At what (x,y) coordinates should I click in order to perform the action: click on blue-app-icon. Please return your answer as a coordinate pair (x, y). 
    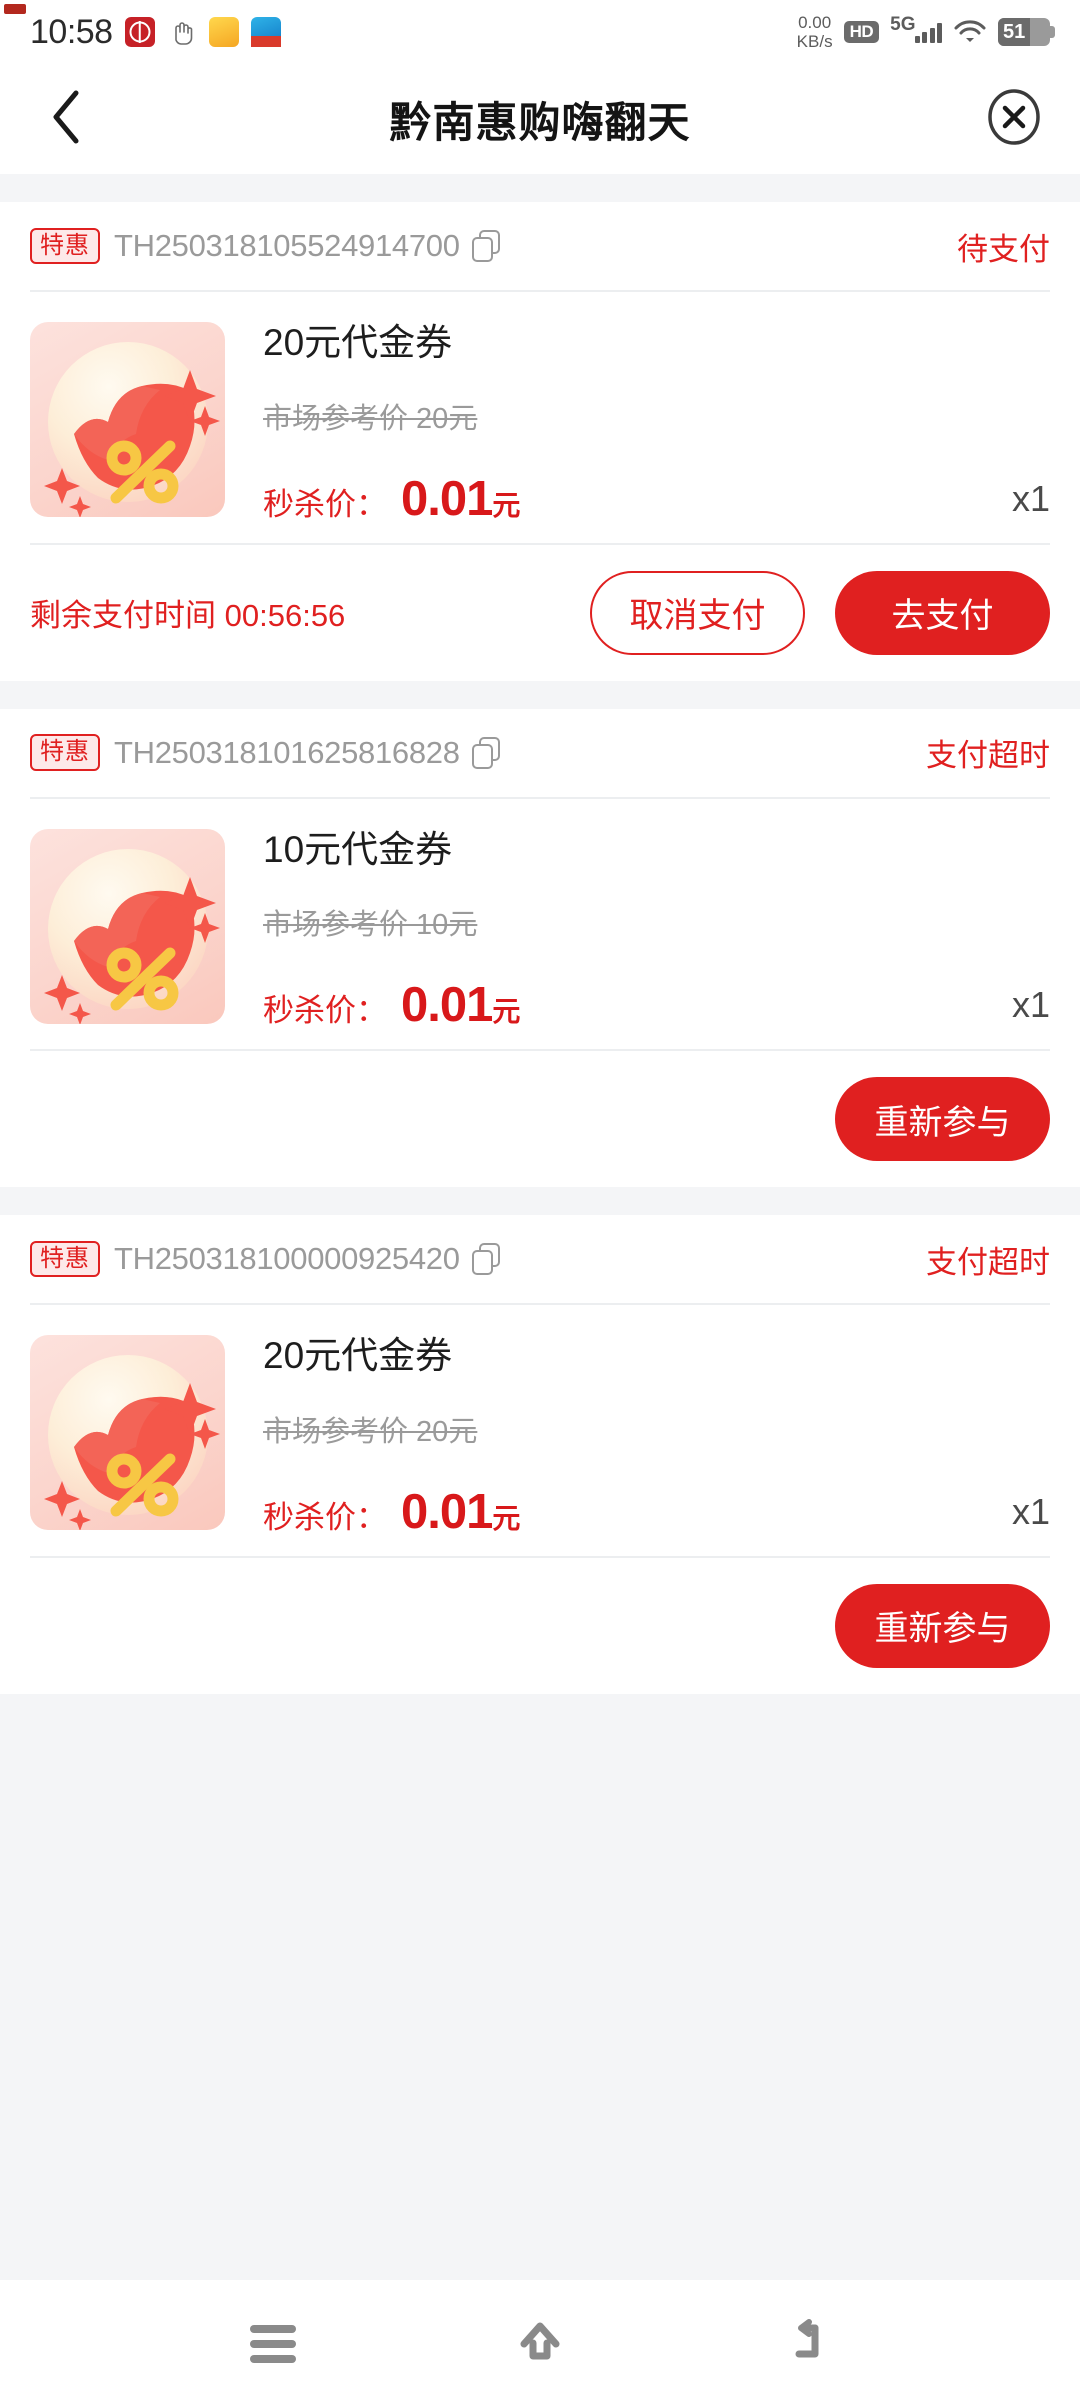
    Looking at the image, I should click on (265, 32).